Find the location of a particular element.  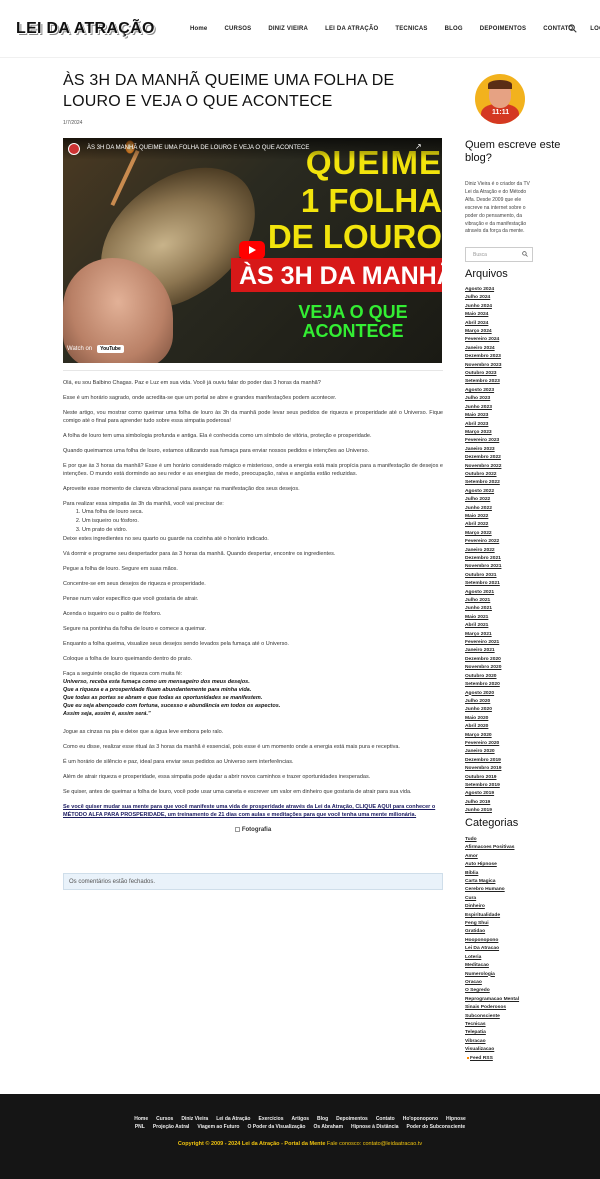

archive-link: Setembro 2022 is located at coordinates (483, 483).